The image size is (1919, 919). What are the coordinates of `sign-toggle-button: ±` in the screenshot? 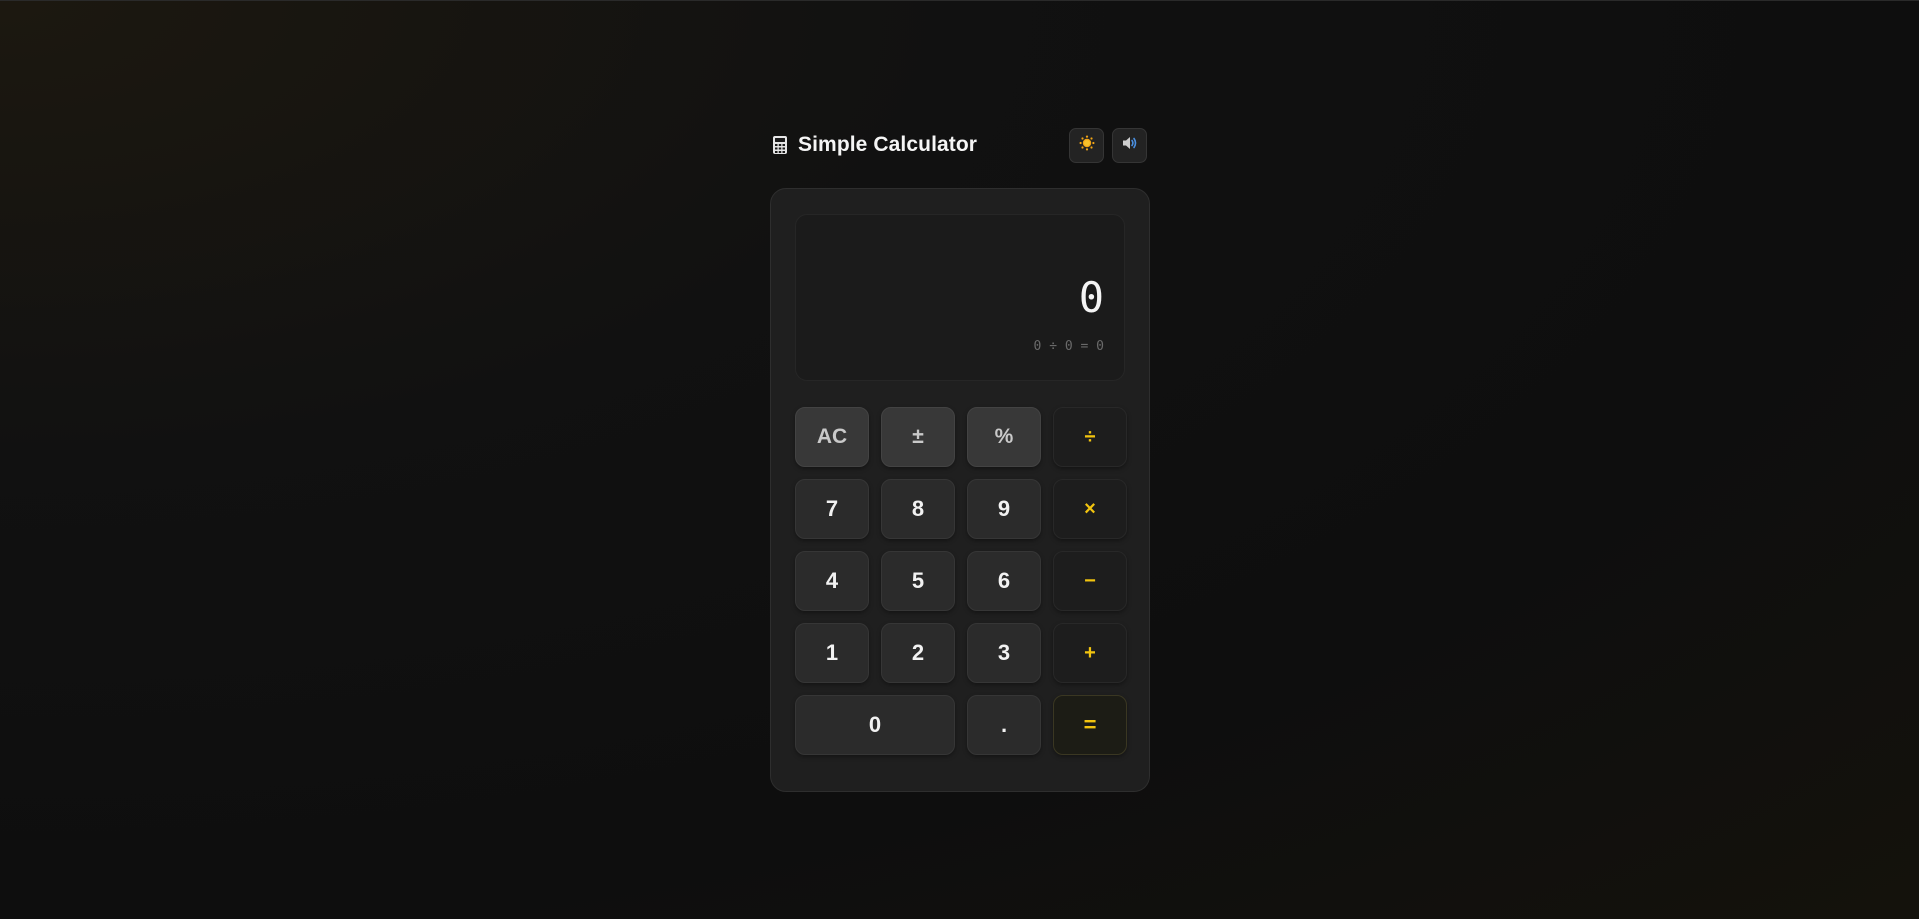 It's located at (918, 437).